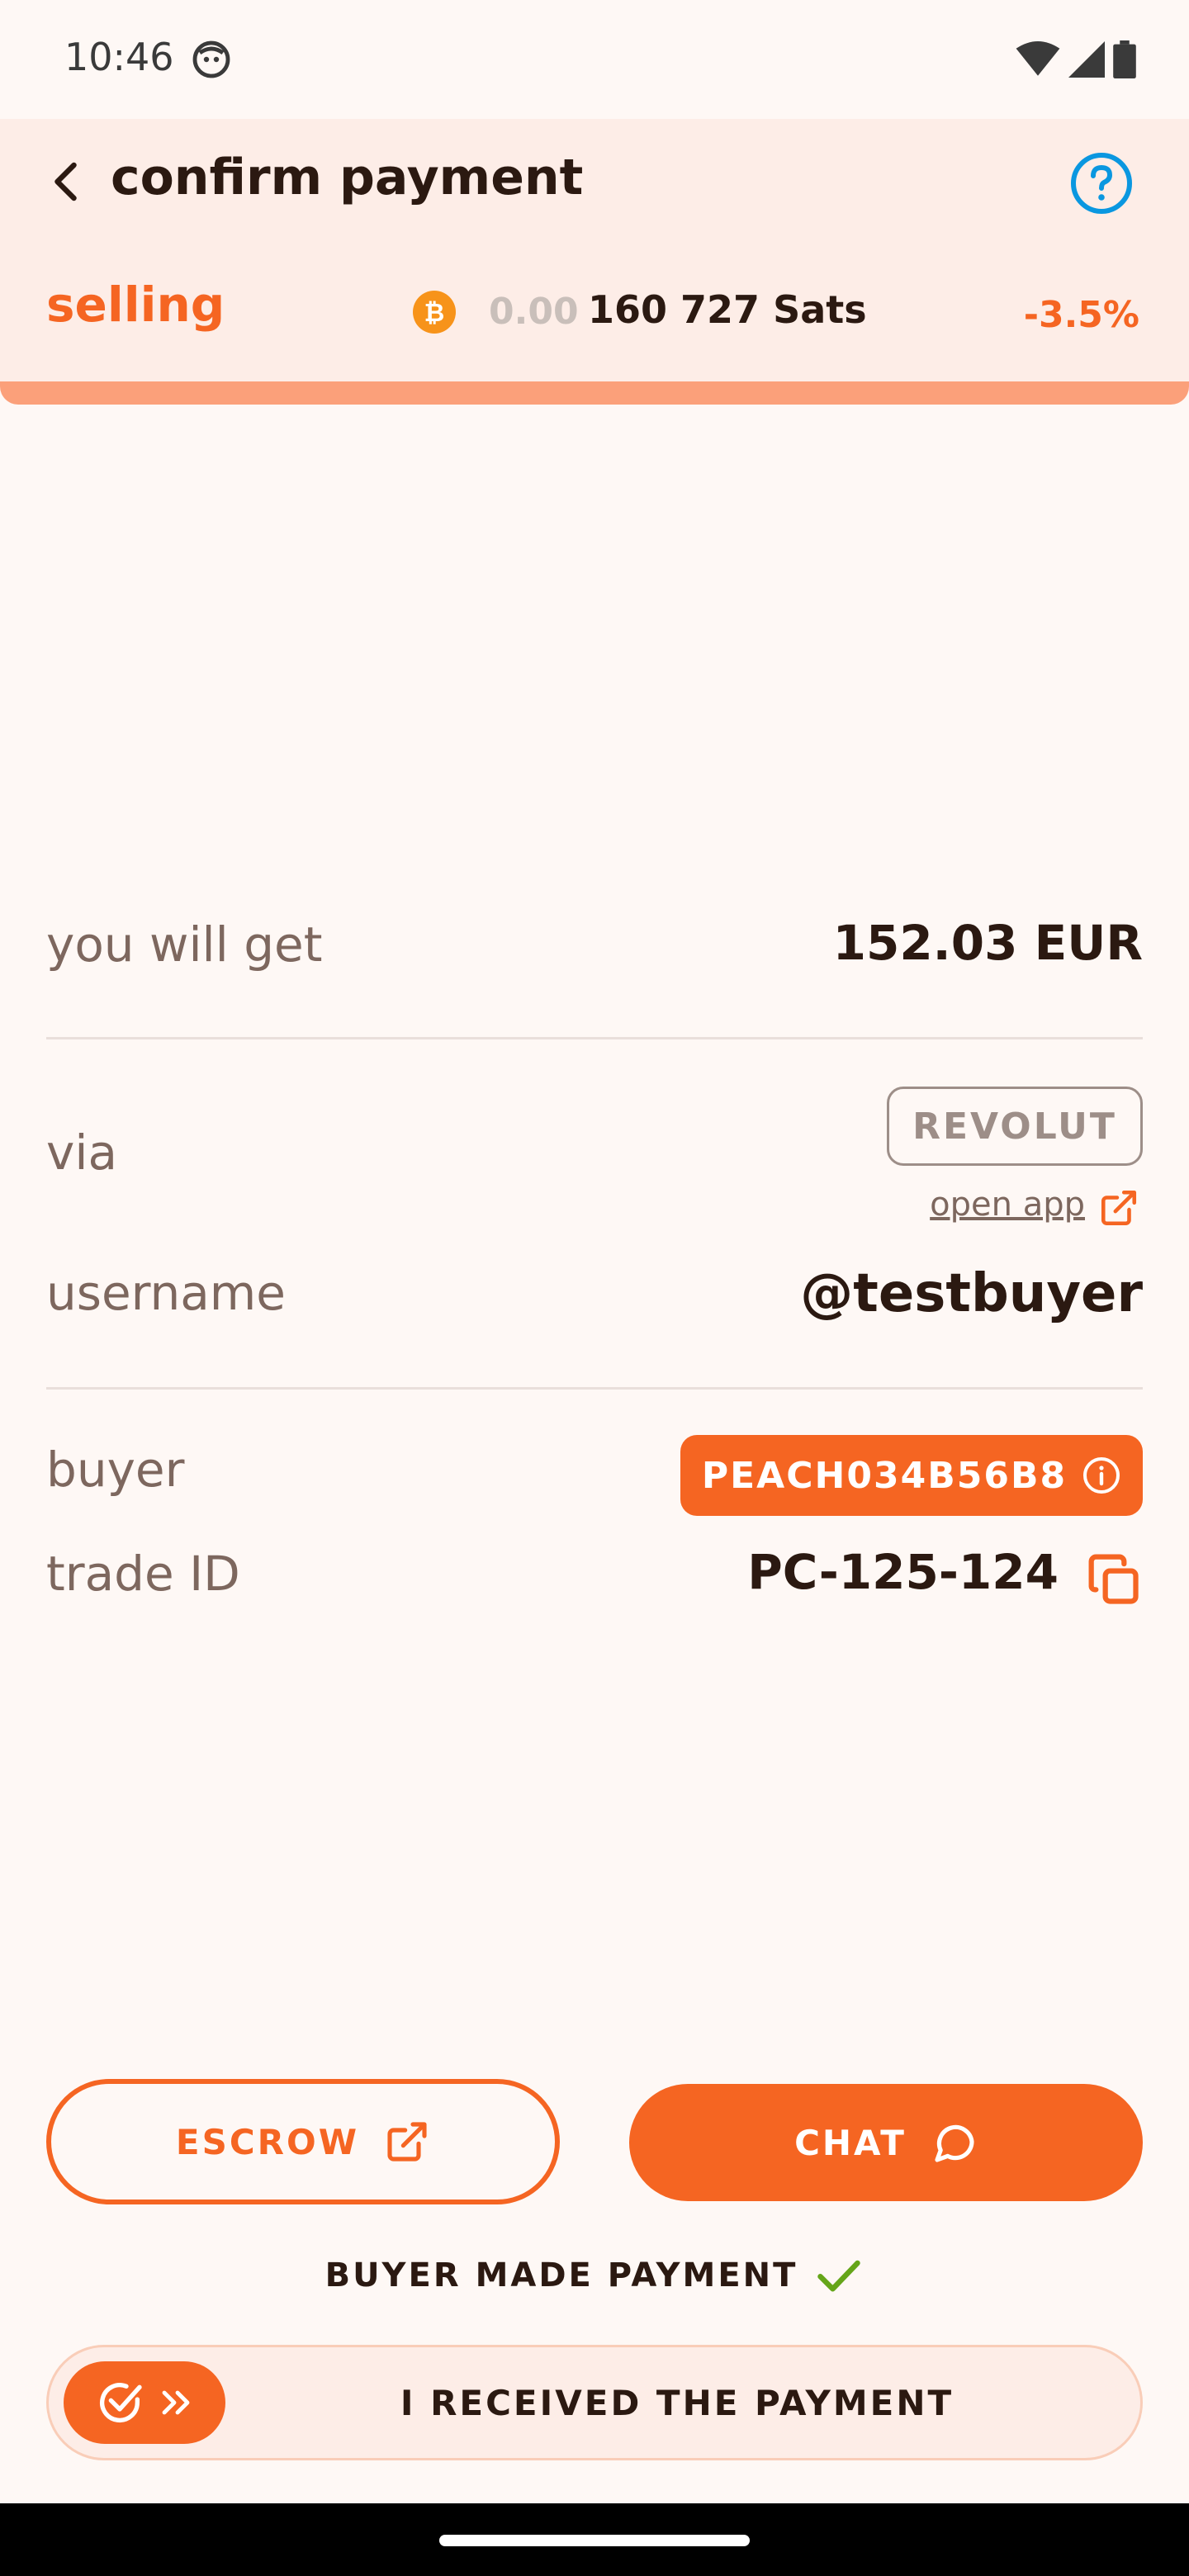 The width and height of the screenshot is (1189, 2576). What do you see at coordinates (594, 59) in the screenshot?
I see `status-bar: 10:46` at bounding box center [594, 59].